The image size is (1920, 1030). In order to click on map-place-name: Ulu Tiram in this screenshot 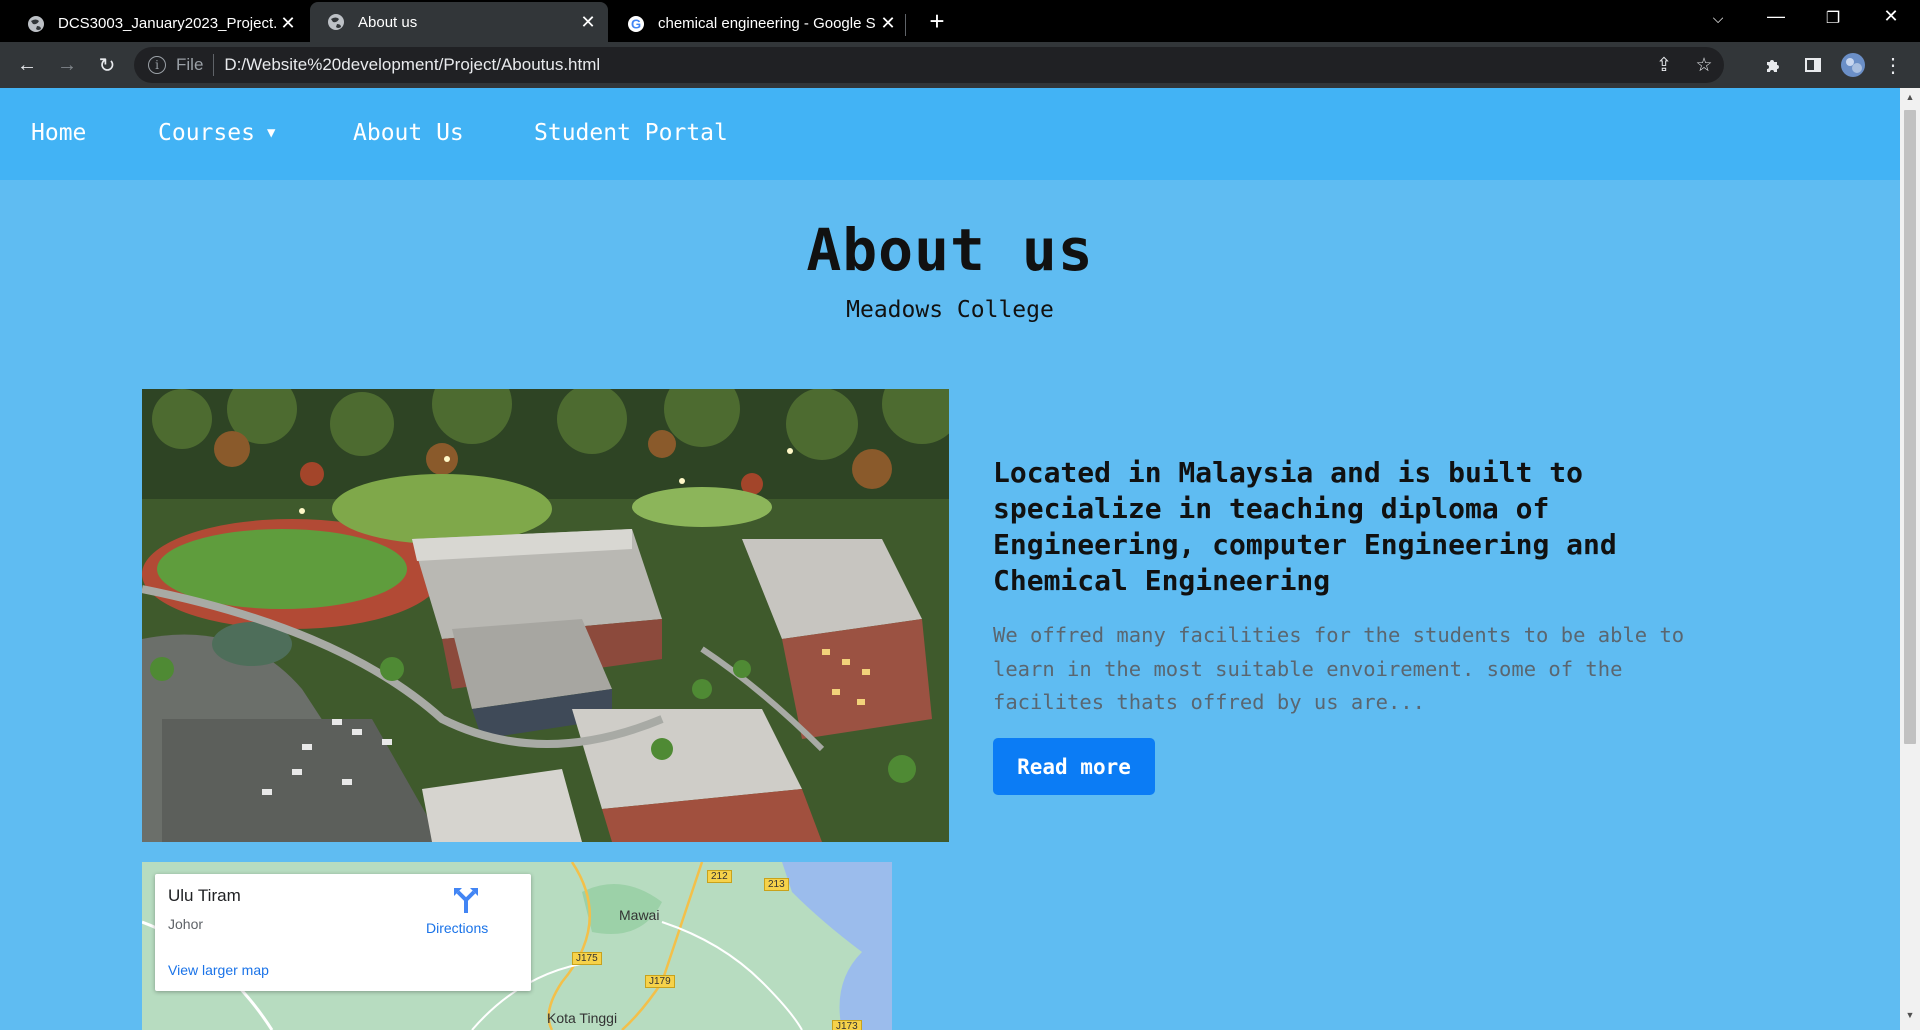, I will do `click(204, 895)`.